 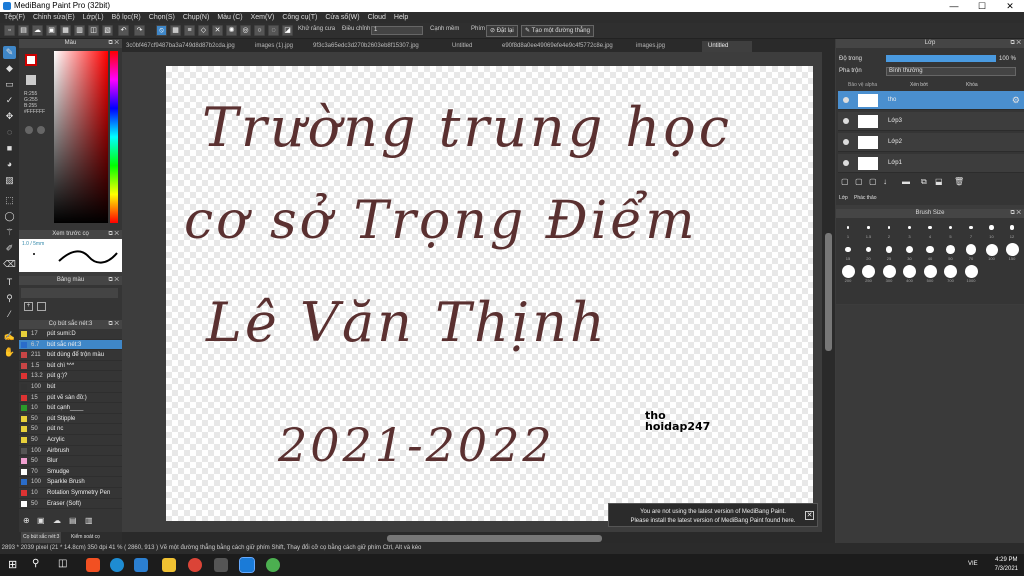 I want to click on new-file-icon: ▫, so click(x=9, y=30).